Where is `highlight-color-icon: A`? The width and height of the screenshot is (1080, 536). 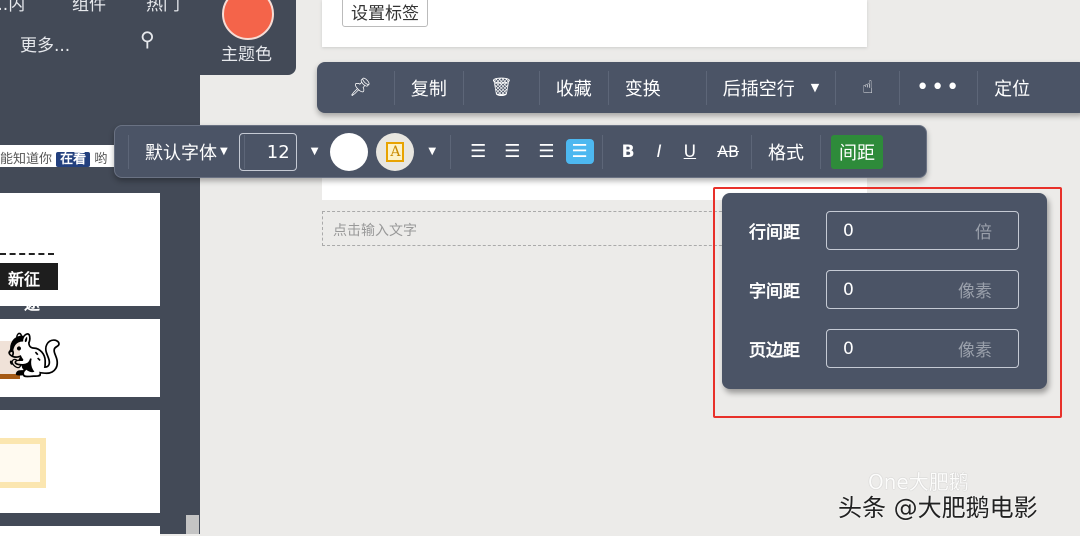 highlight-color-icon: A is located at coordinates (395, 151).